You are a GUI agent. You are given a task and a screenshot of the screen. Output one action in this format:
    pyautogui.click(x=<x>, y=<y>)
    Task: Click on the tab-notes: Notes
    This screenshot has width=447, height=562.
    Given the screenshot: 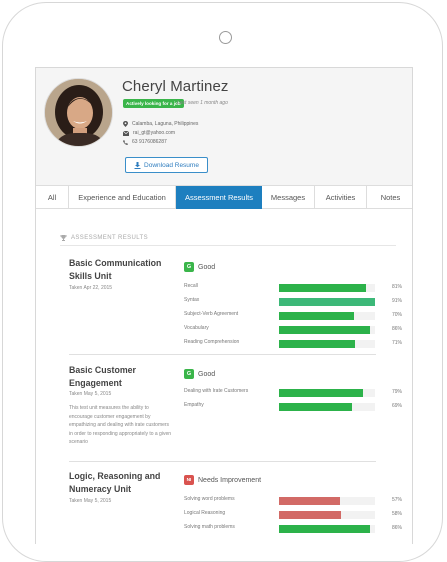 What is the action you would take?
    pyautogui.click(x=389, y=197)
    